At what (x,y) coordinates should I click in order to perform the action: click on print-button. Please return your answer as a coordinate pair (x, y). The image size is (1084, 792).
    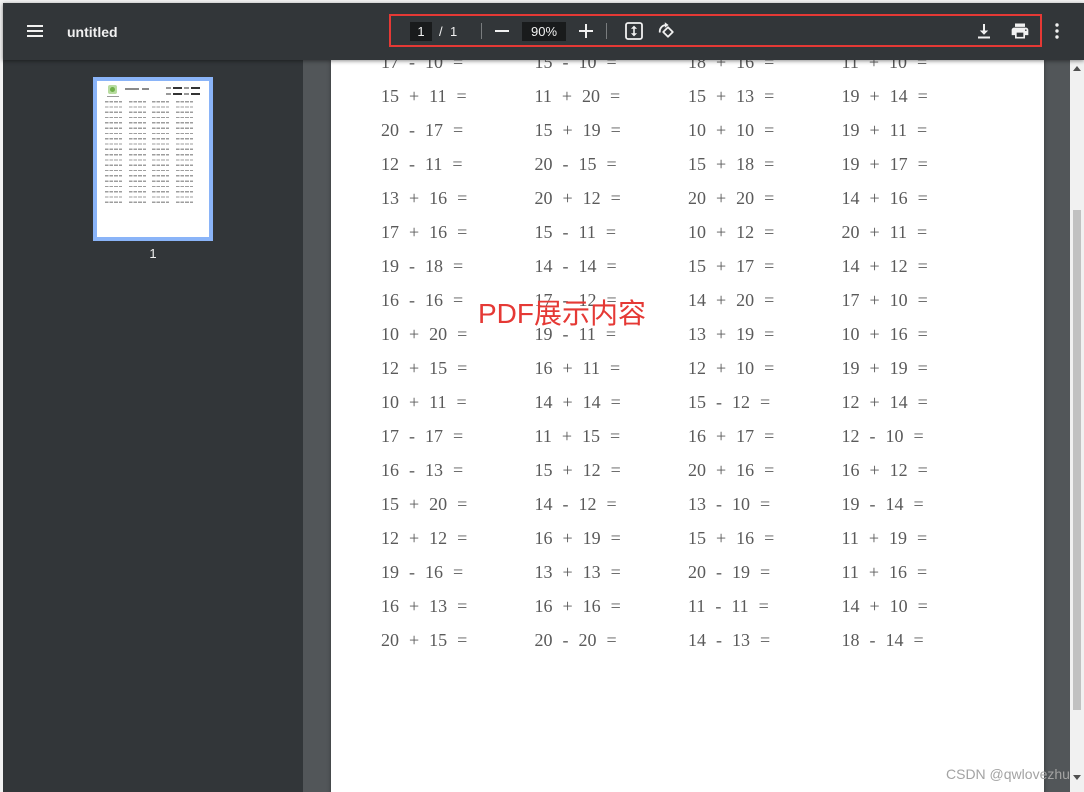
    Looking at the image, I should click on (1020, 31).